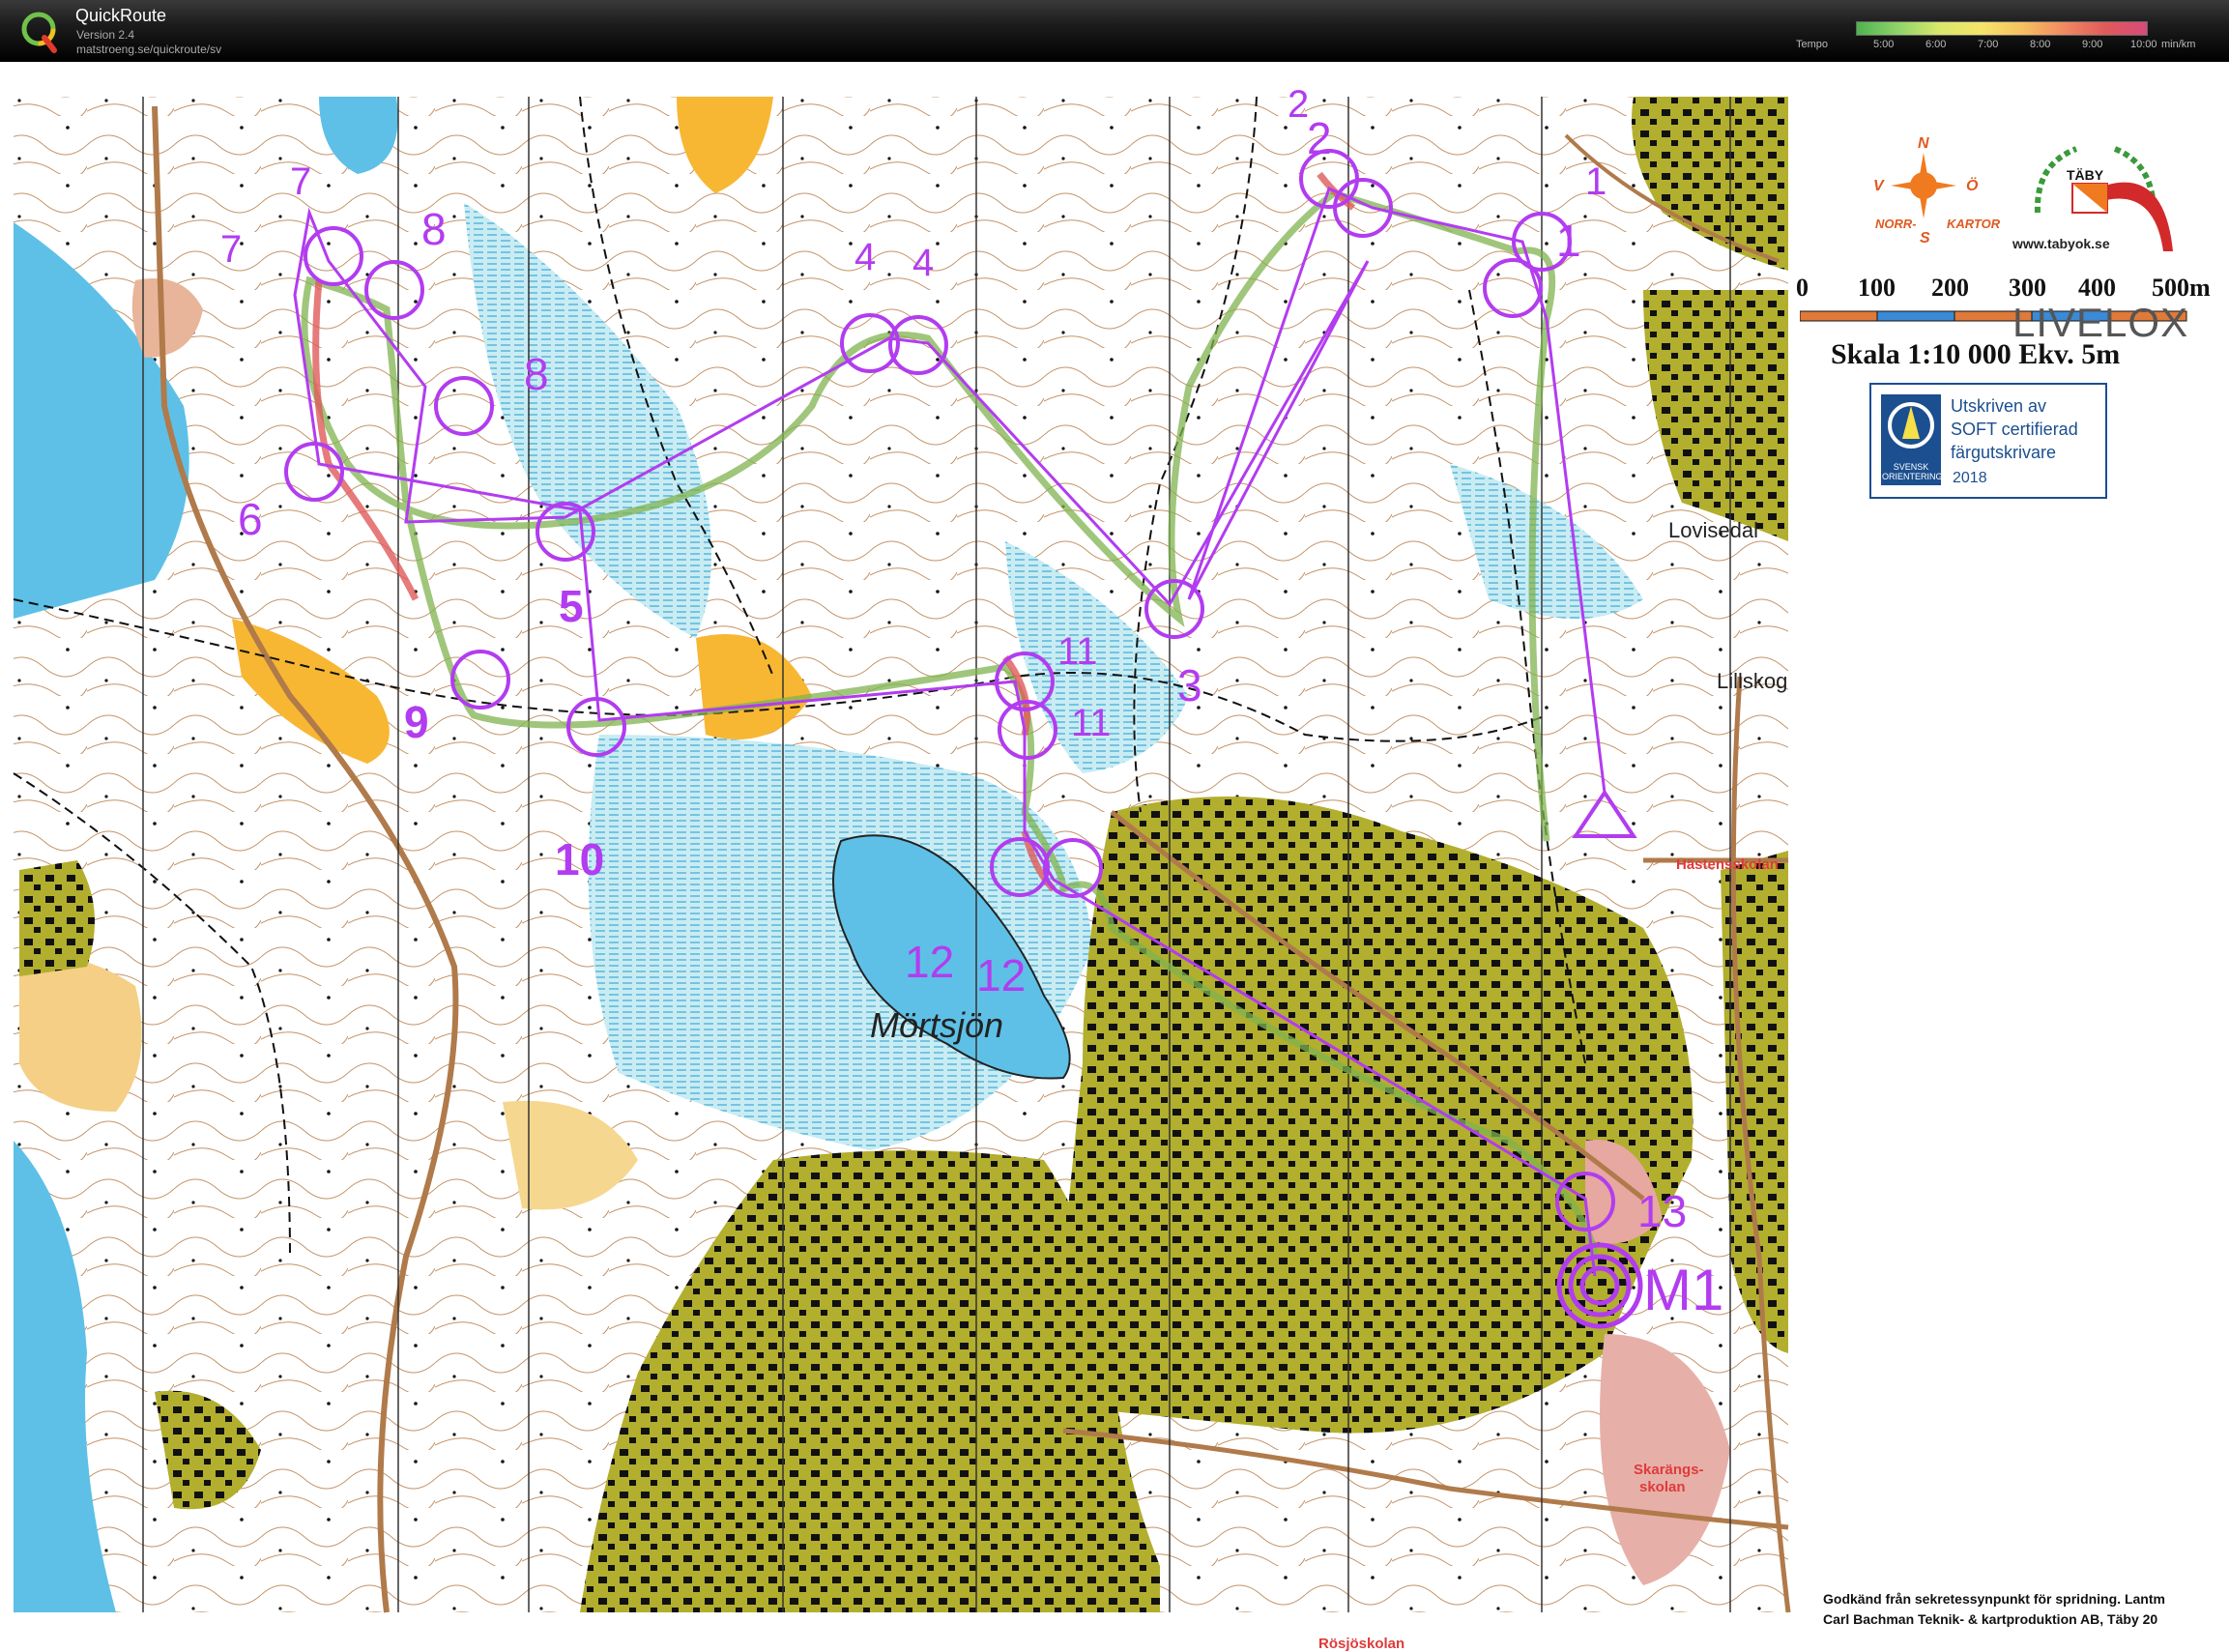 This screenshot has width=2229, height=1652. Describe the element at coordinates (1999, 406) in the screenshot. I see `soft-line1: Utskriven av` at that location.